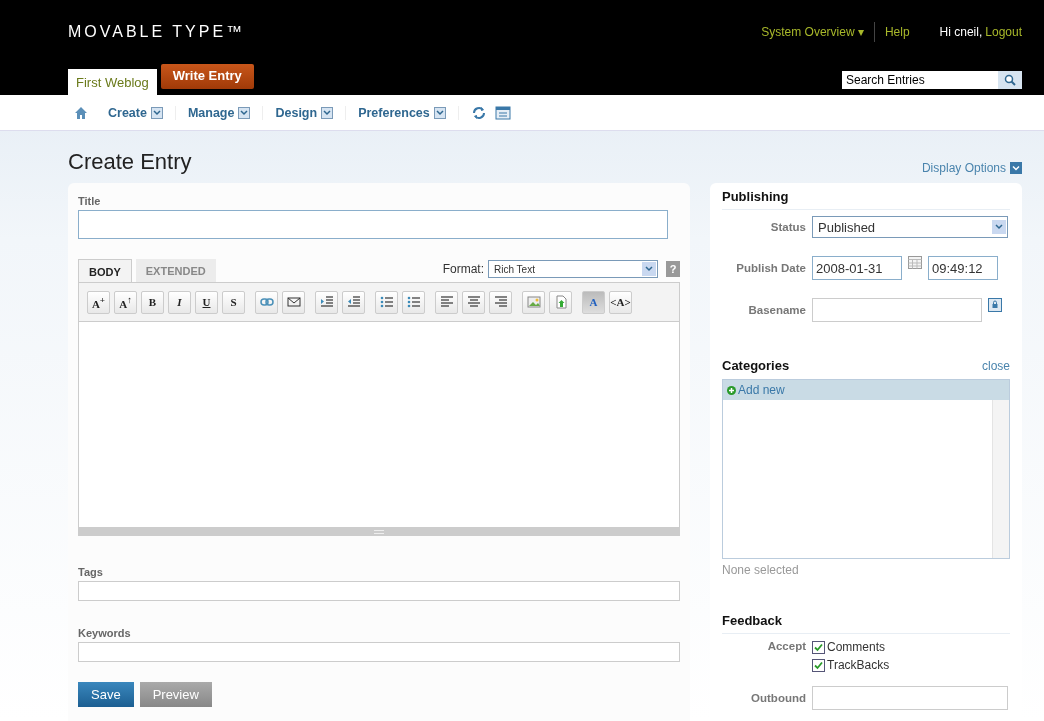 The width and height of the screenshot is (1044, 721). What do you see at coordinates (961, 32) in the screenshot?
I see `greeting: Hi cneil,` at bounding box center [961, 32].